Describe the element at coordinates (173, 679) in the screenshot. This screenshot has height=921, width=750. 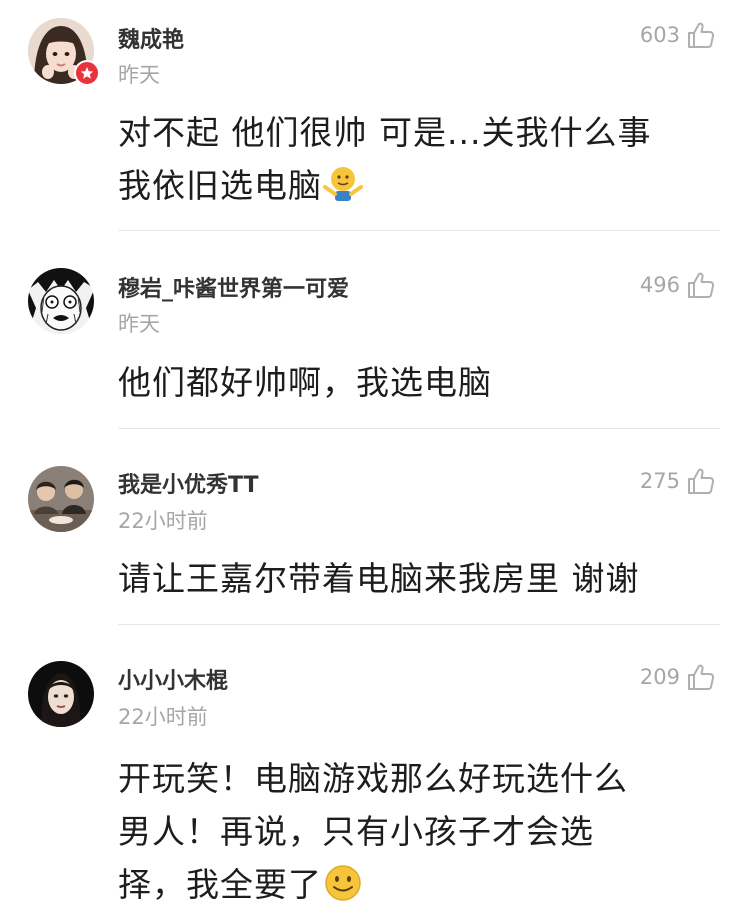
I see `username: 小小小木棍` at that location.